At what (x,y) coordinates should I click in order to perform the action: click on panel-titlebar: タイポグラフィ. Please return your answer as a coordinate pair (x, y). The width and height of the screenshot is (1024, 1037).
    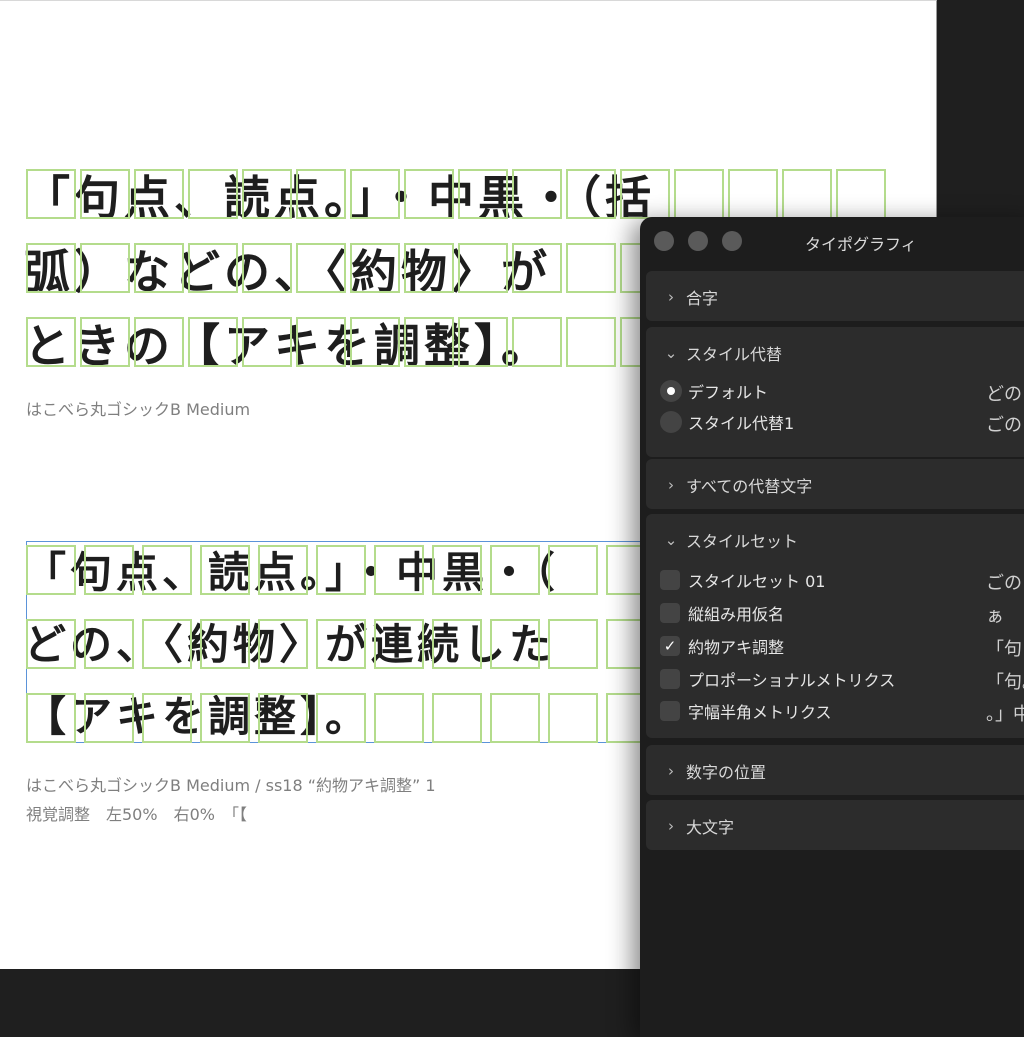
    Looking at the image, I should click on (832, 242).